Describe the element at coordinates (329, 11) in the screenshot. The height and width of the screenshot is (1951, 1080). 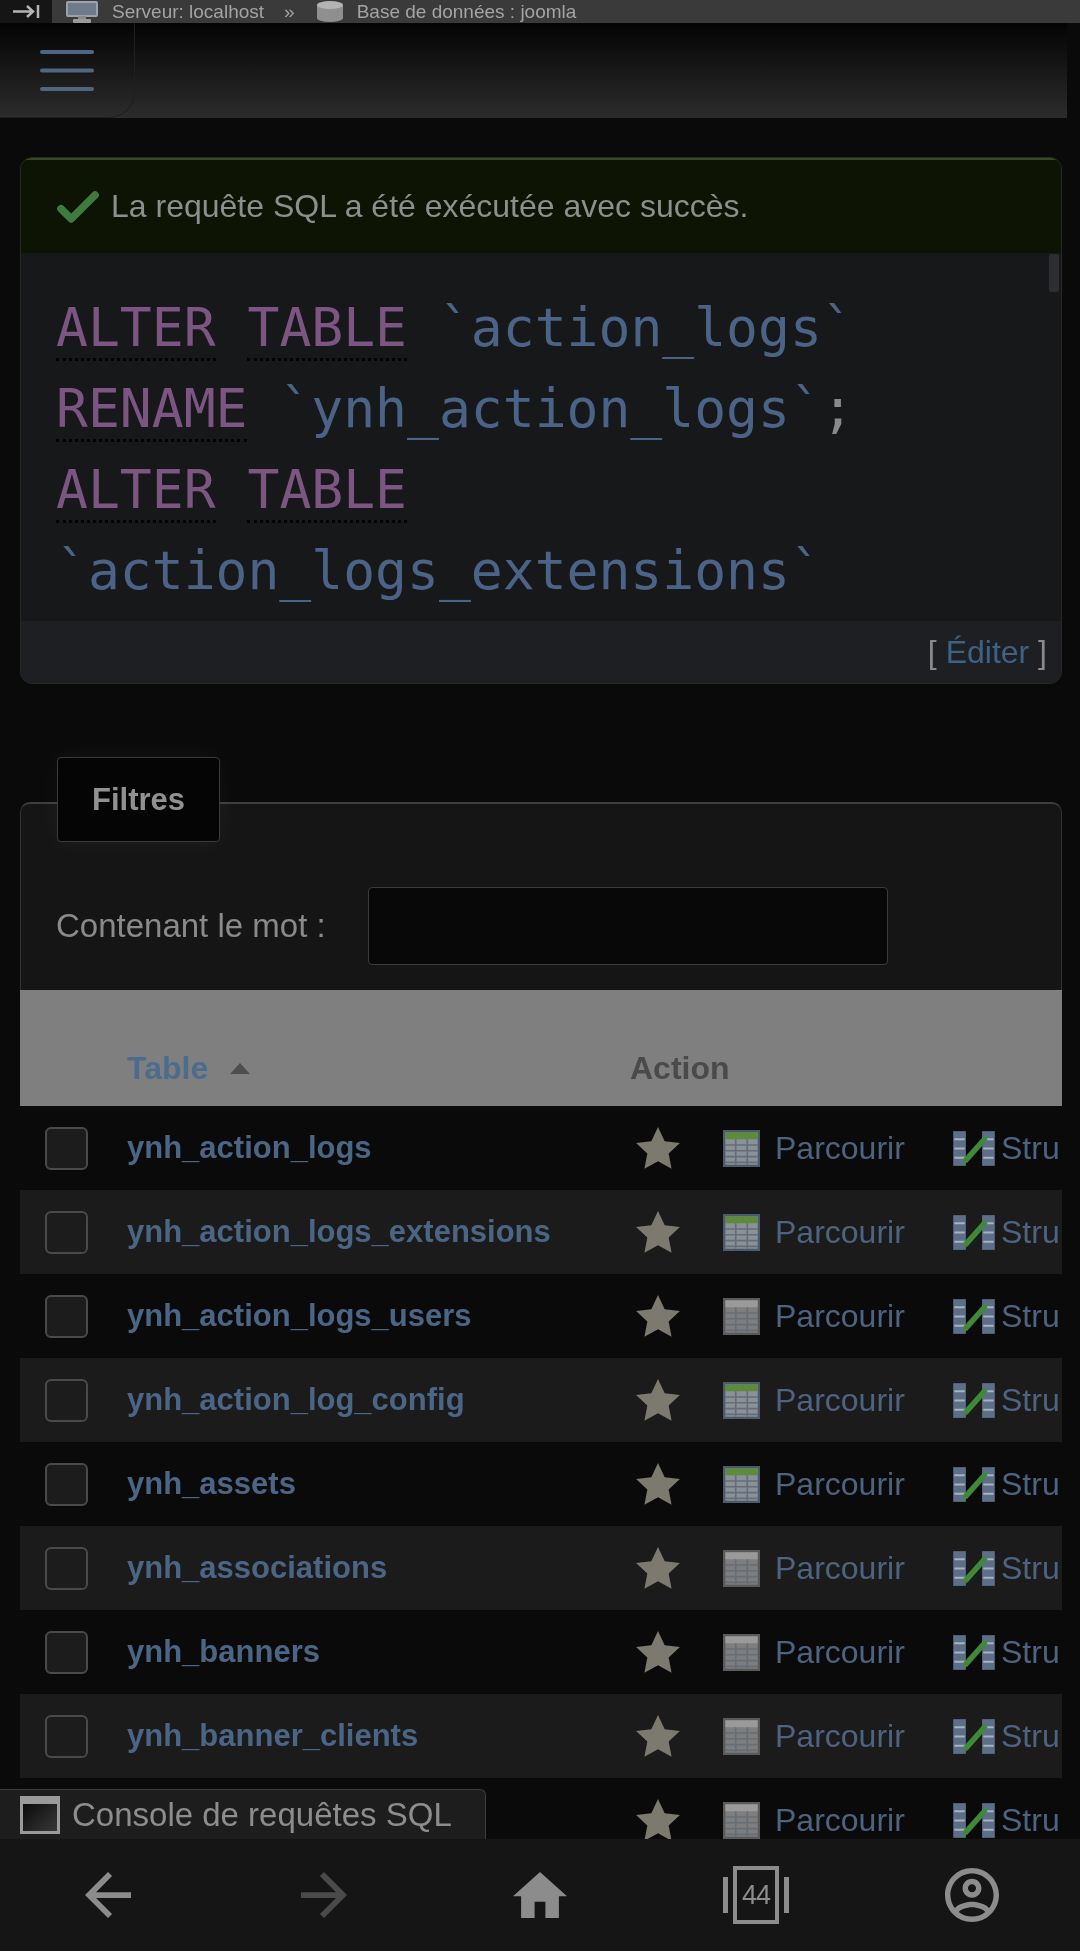
I see `database-icon` at that location.